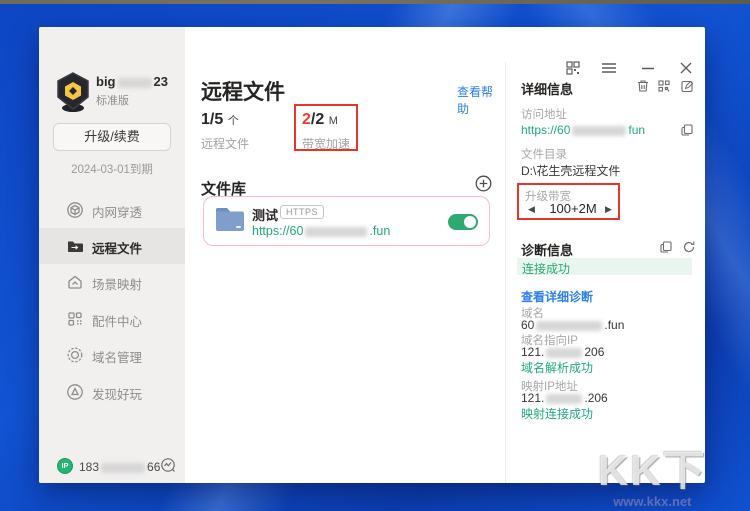 This screenshot has height=511, width=750. I want to click on bandwidth-prev-arrow: ◀, so click(531, 209).